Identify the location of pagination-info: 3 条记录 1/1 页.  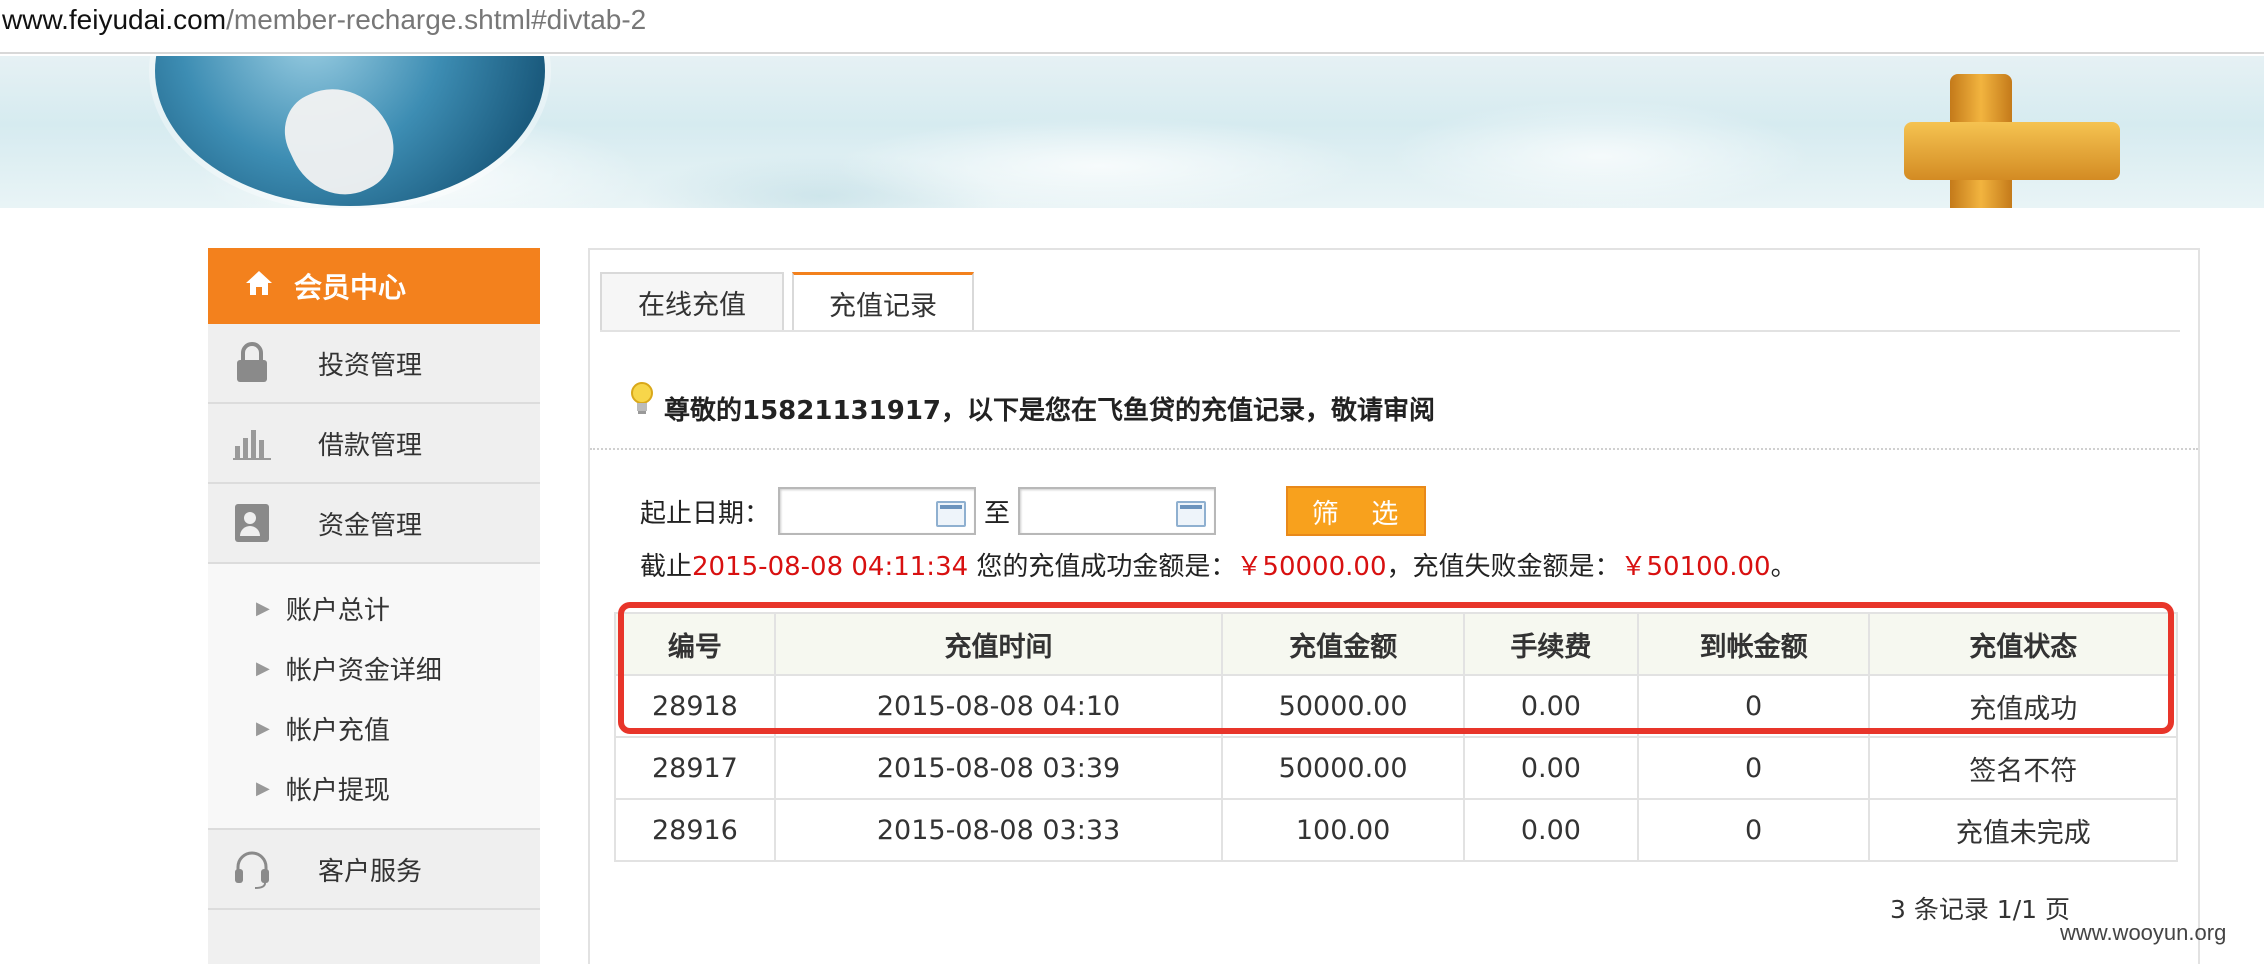
(1980, 909).